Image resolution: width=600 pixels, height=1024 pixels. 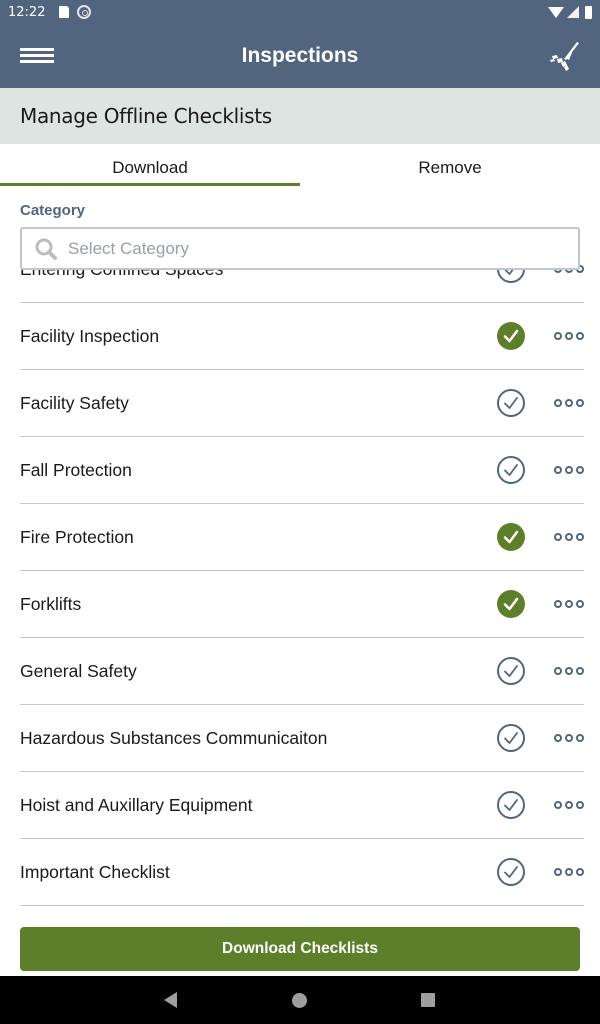 I want to click on section-title: Manage Offline Checklists, so click(x=146, y=116).